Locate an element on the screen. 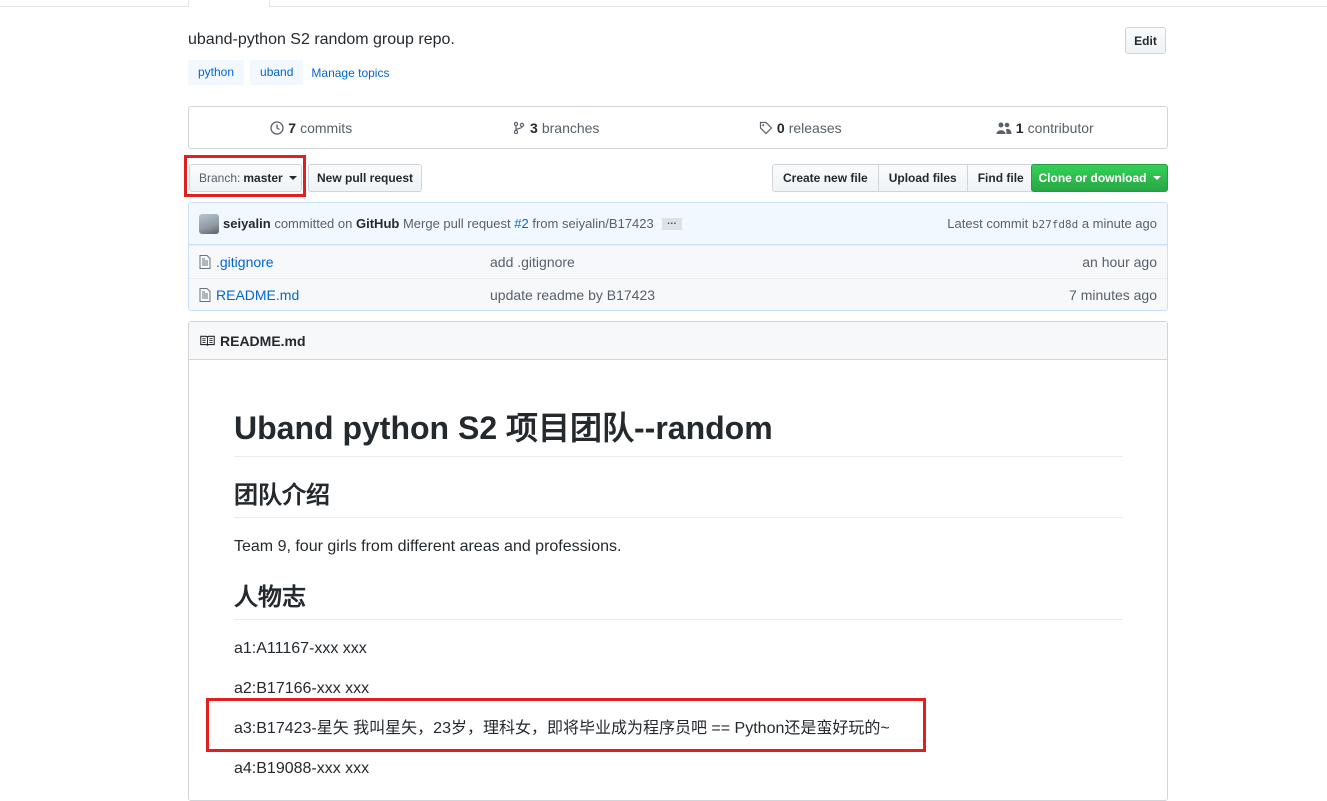 Image resolution: width=1327 pixels, height=801 pixels. edit-description-button: Edit is located at coordinates (1145, 40).